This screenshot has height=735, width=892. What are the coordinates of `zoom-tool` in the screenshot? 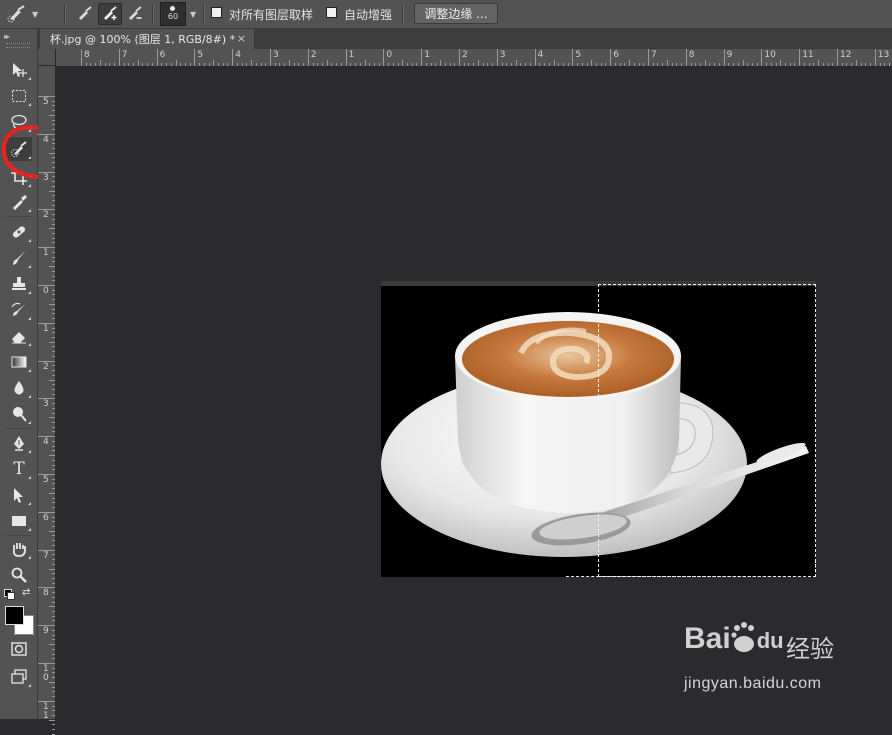 It's located at (19, 575).